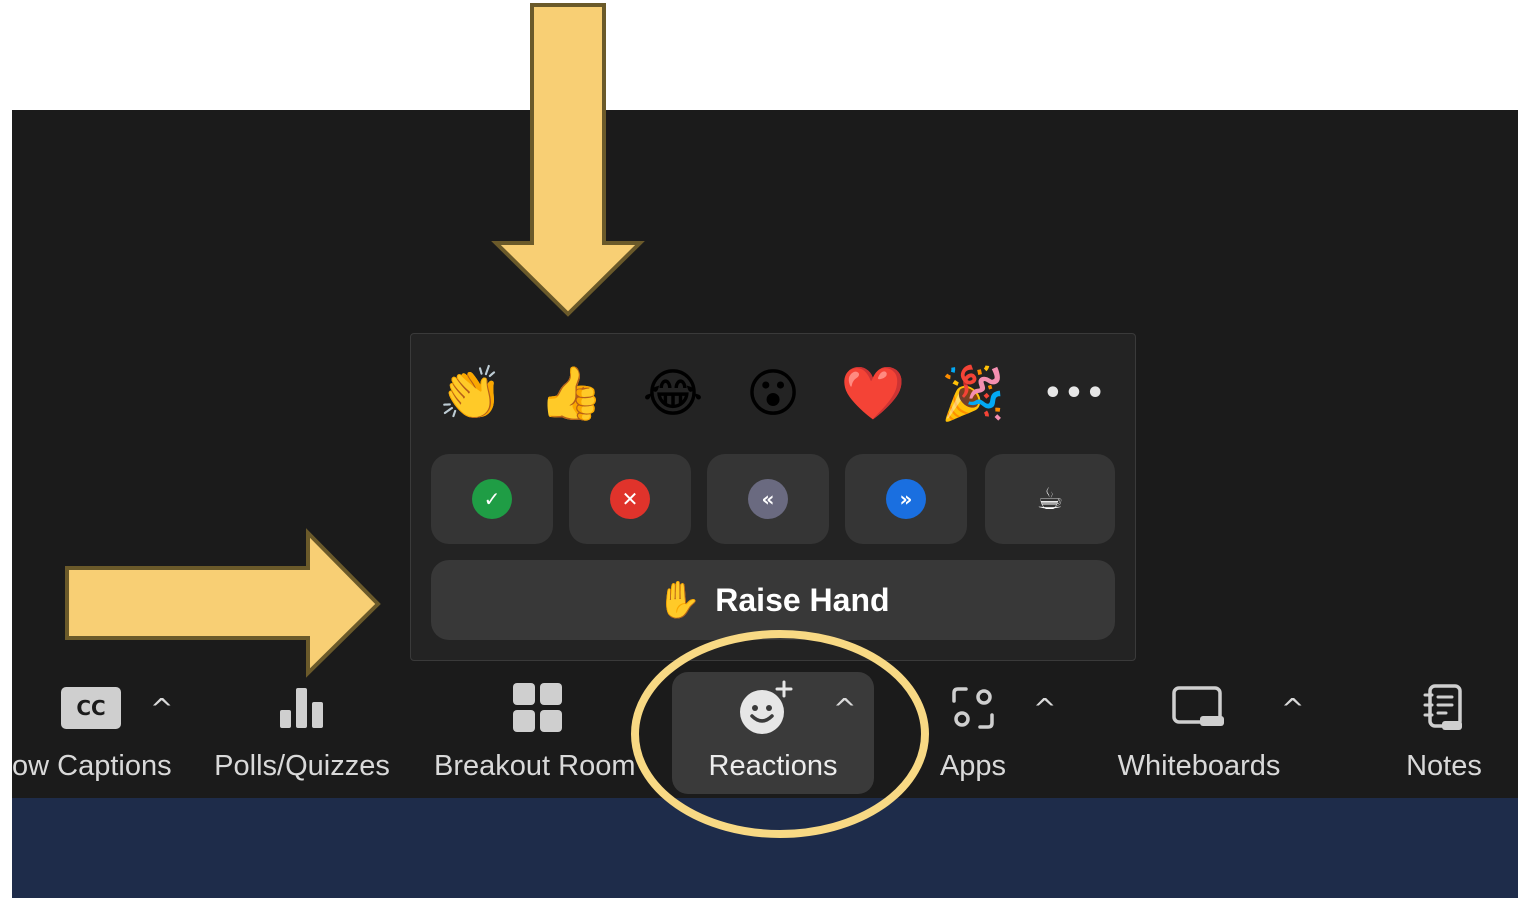 The height and width of the screenshot is (898, 1529). What do you see at coordinates (873, 394) in the screenshot?
I see `heart-icon: ❤️` at bounding box center [873, 394].